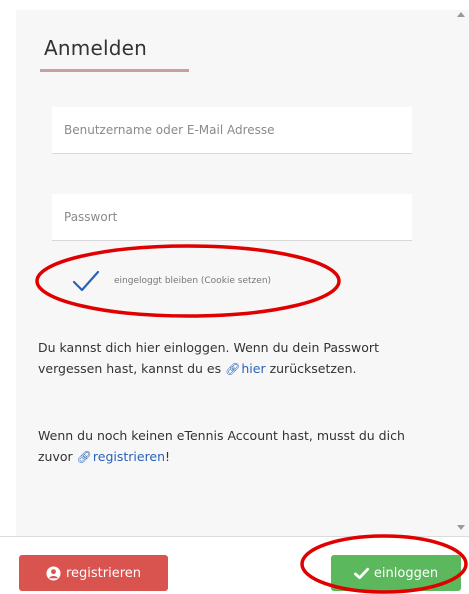 This screenshot has width=469, height=594. I want to click on scroll-up-arrow-icon, so click(461, 14).